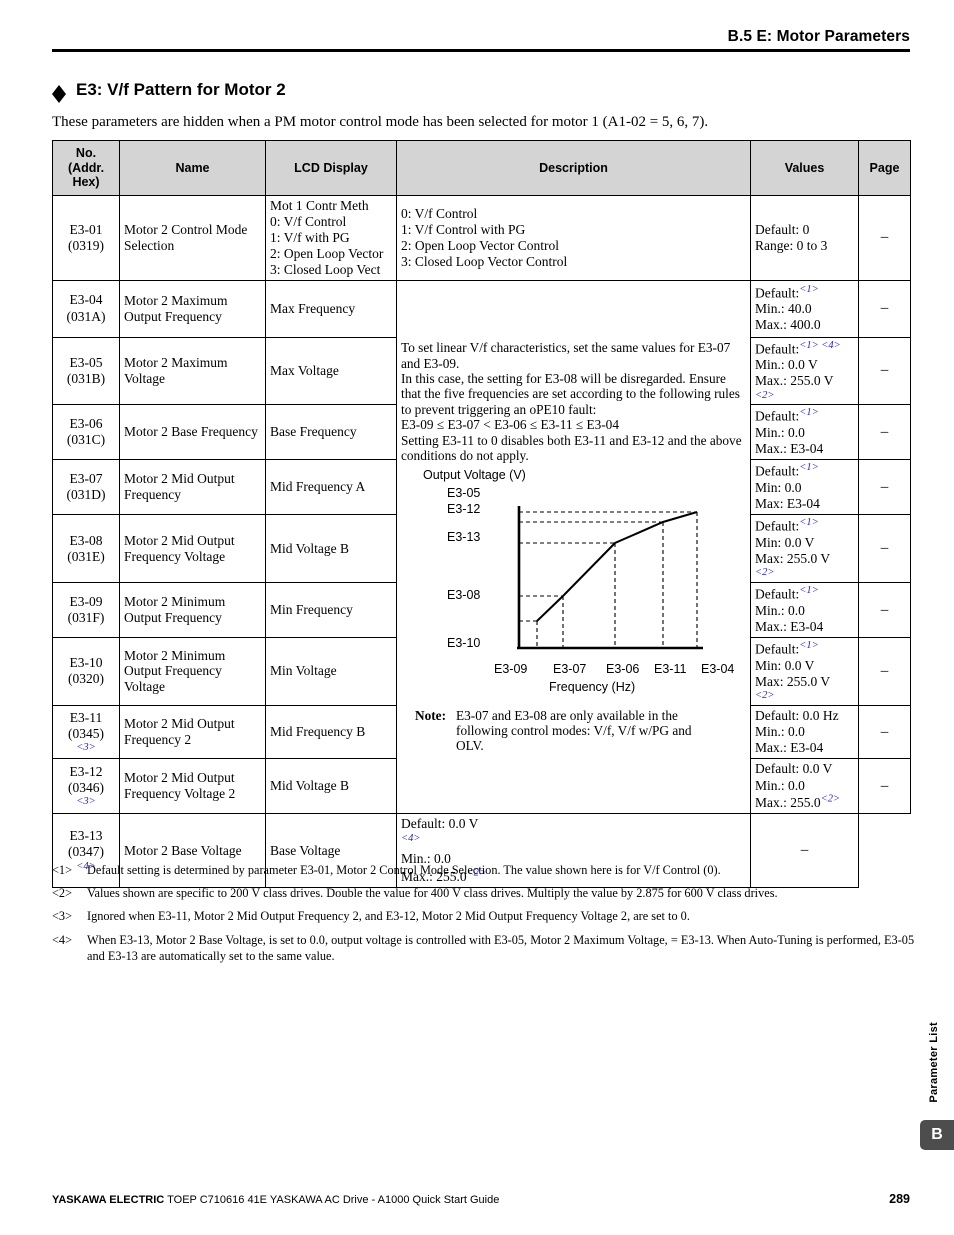 The image size is (954, 1235). I want to click on value-max: Max.: 400.0, so click(788, 325).